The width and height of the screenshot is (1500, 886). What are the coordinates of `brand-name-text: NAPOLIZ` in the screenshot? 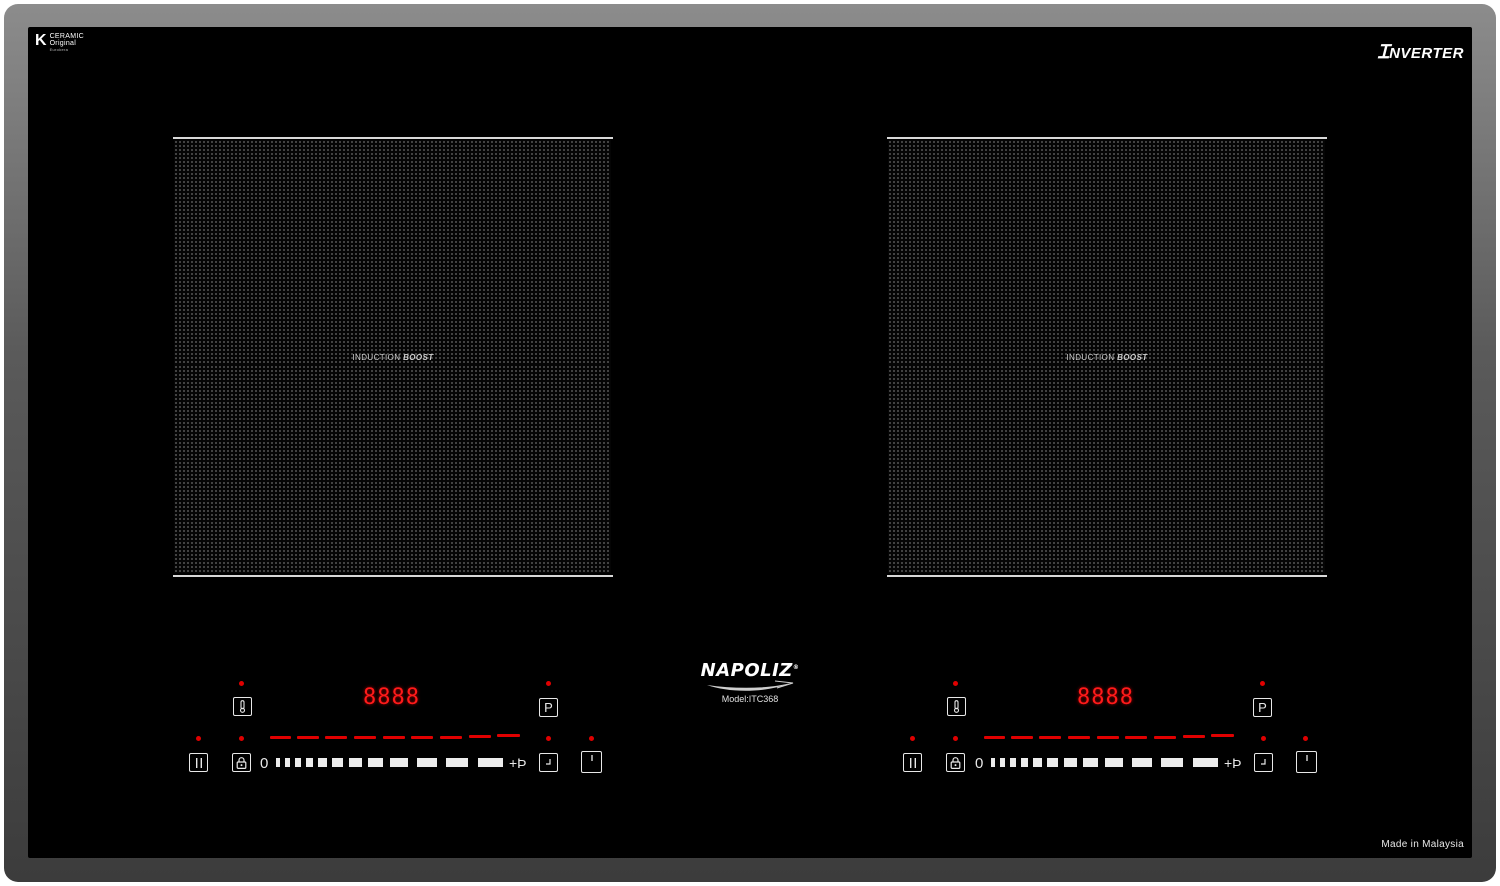 It's located at (746, 670).